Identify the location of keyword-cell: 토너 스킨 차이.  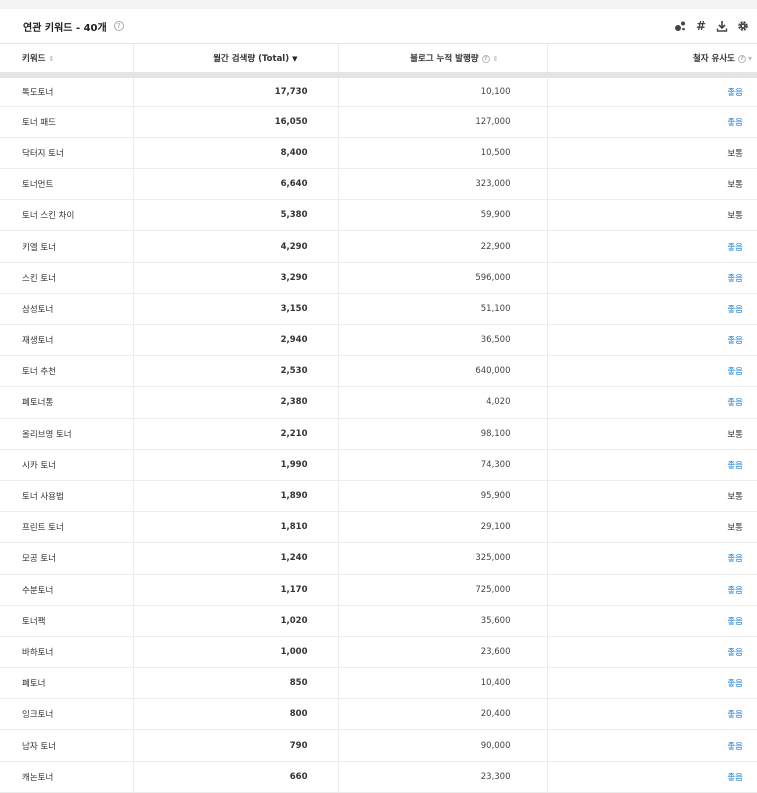
(67, 215).